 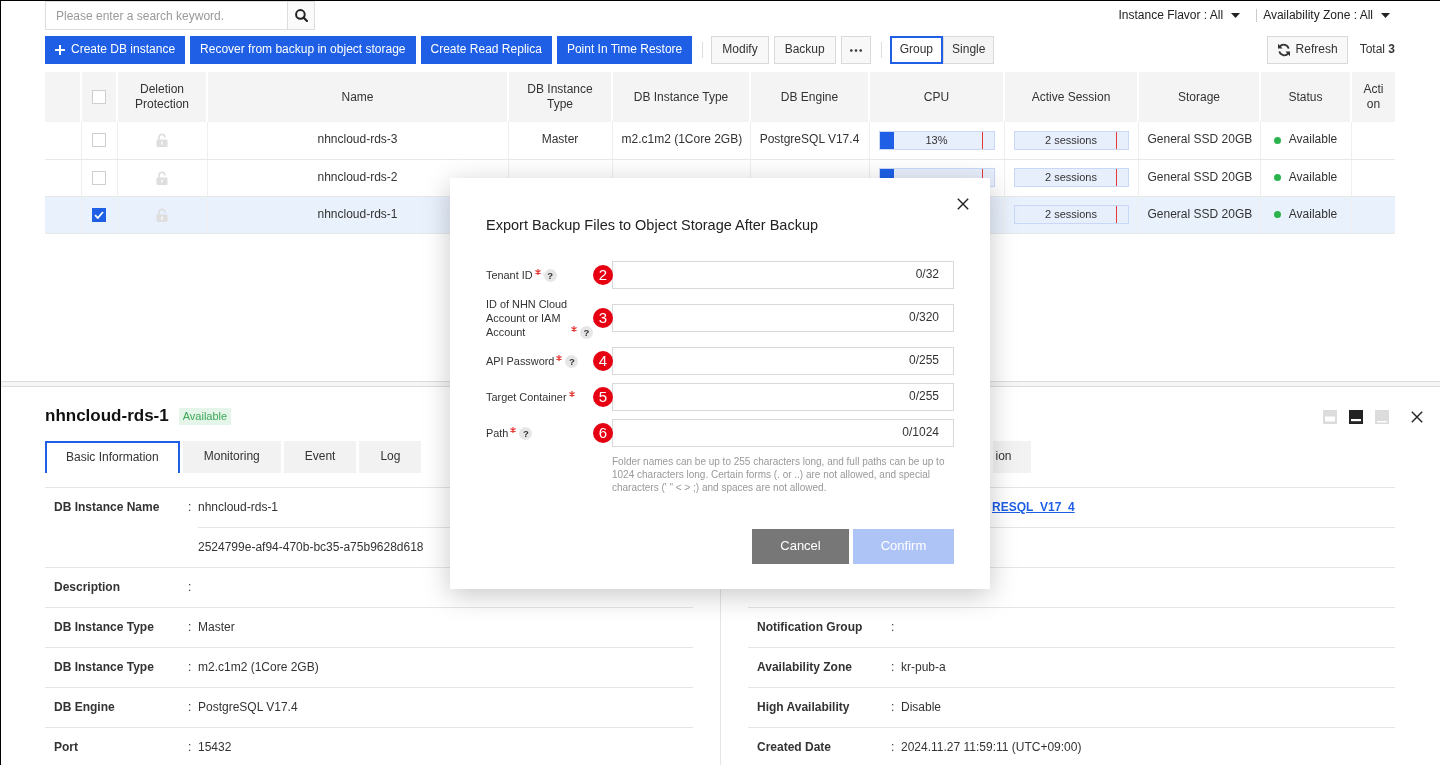 What do you see at coordinates (809, 97) in the screenshot?
I see `column-header: DB Engine` at bounding box center [809, 97].